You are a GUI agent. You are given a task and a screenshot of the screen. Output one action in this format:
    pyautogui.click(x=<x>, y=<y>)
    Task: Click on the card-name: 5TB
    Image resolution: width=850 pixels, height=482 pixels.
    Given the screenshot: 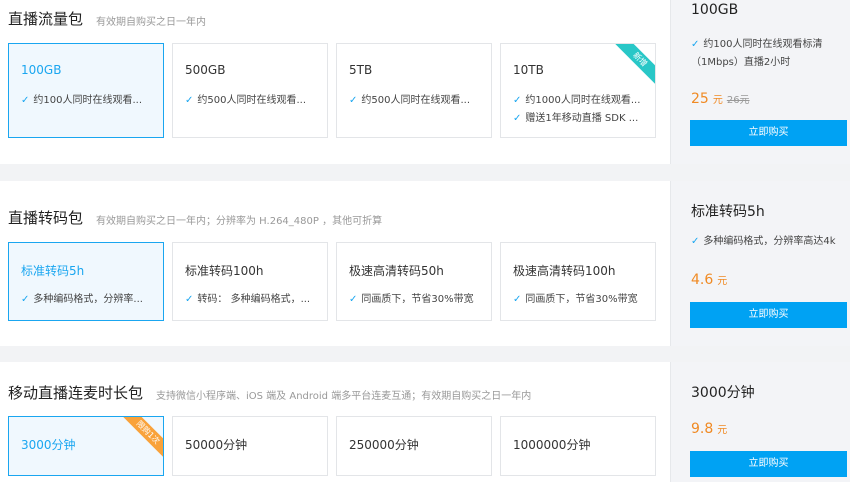 What is the action you would take?
    pyautogui.click(x=361, y=70)
    